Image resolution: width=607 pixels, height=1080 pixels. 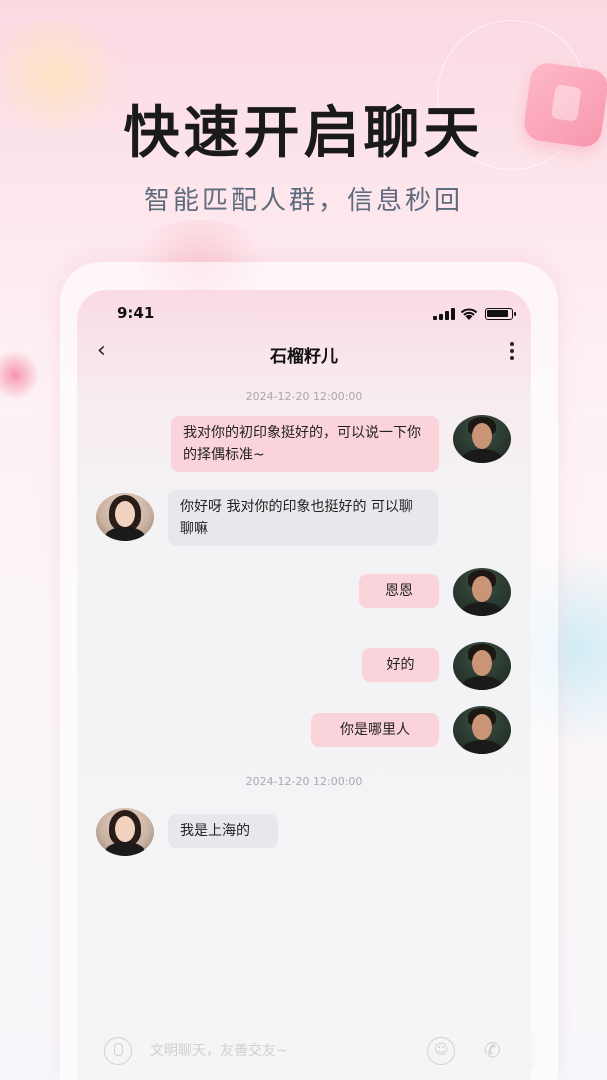 What do you see at coordinates (118, 1051) in the screenshot?
I see `microphone-icon` at bounding box center [118, 1051].